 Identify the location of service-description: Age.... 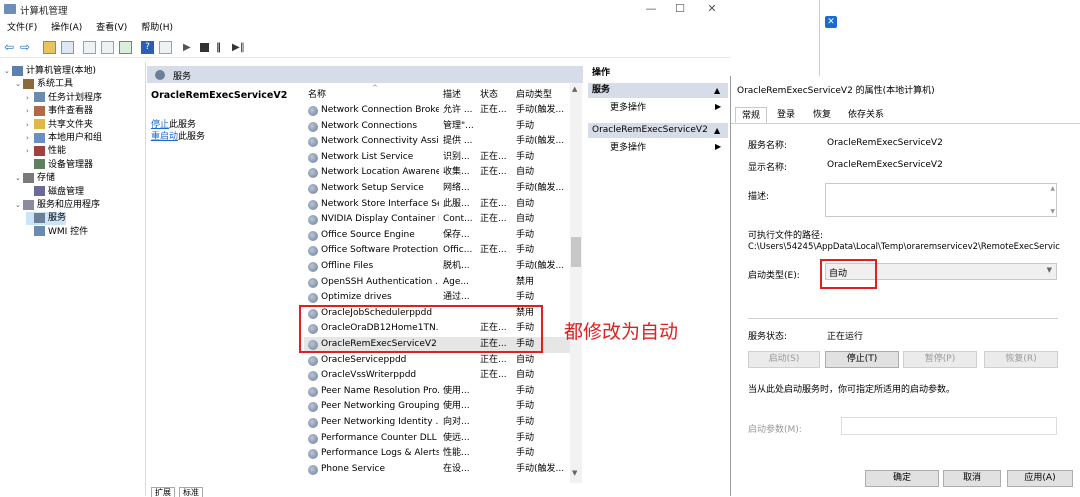
(456, 281).